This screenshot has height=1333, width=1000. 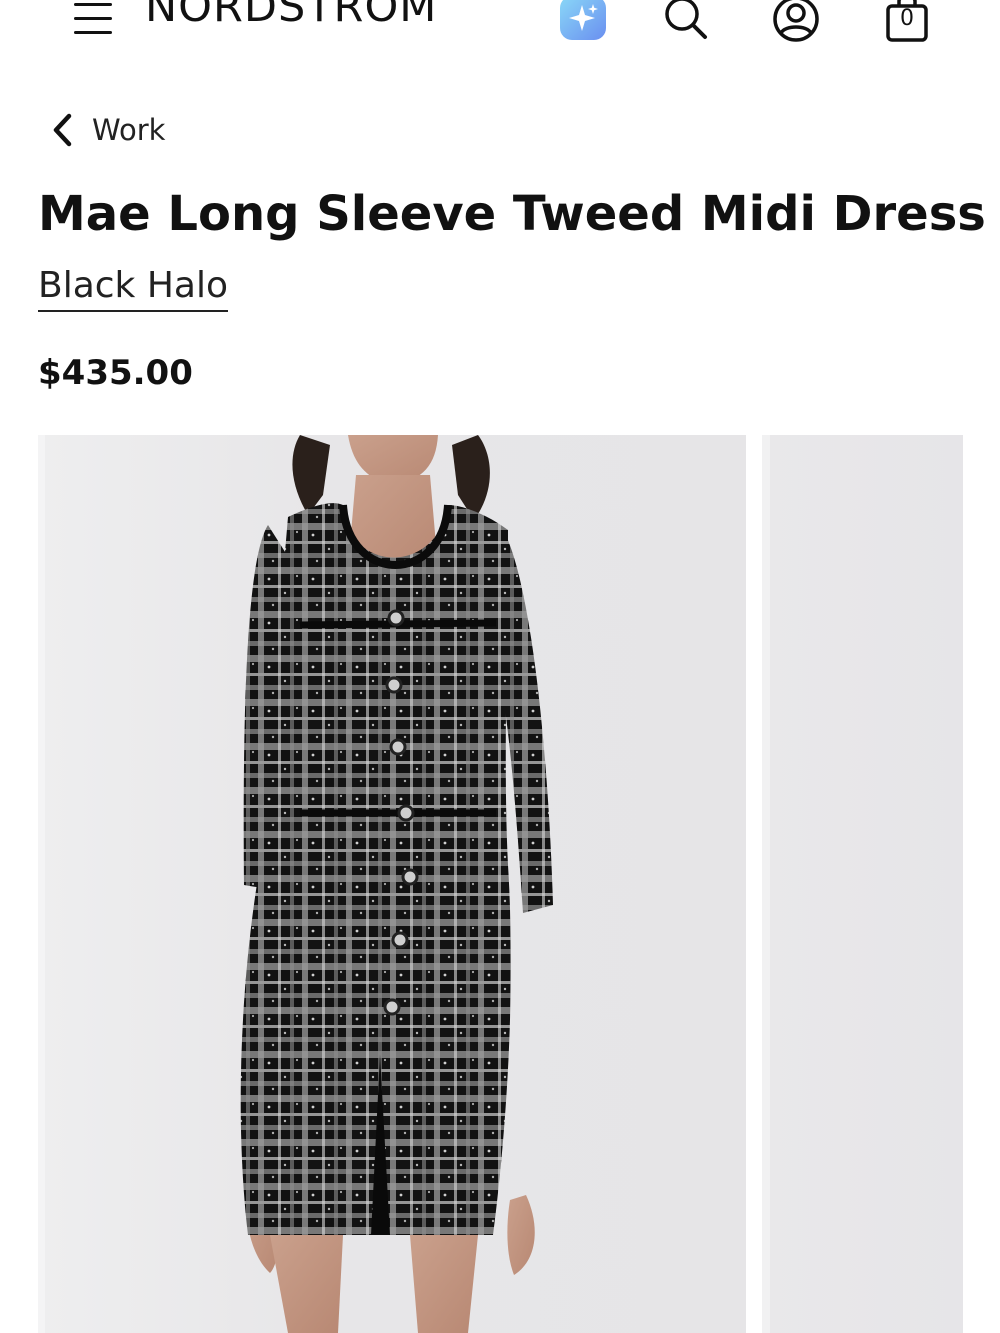 I want to click on hamburger-menu-icon, so click(x=93, y=20).